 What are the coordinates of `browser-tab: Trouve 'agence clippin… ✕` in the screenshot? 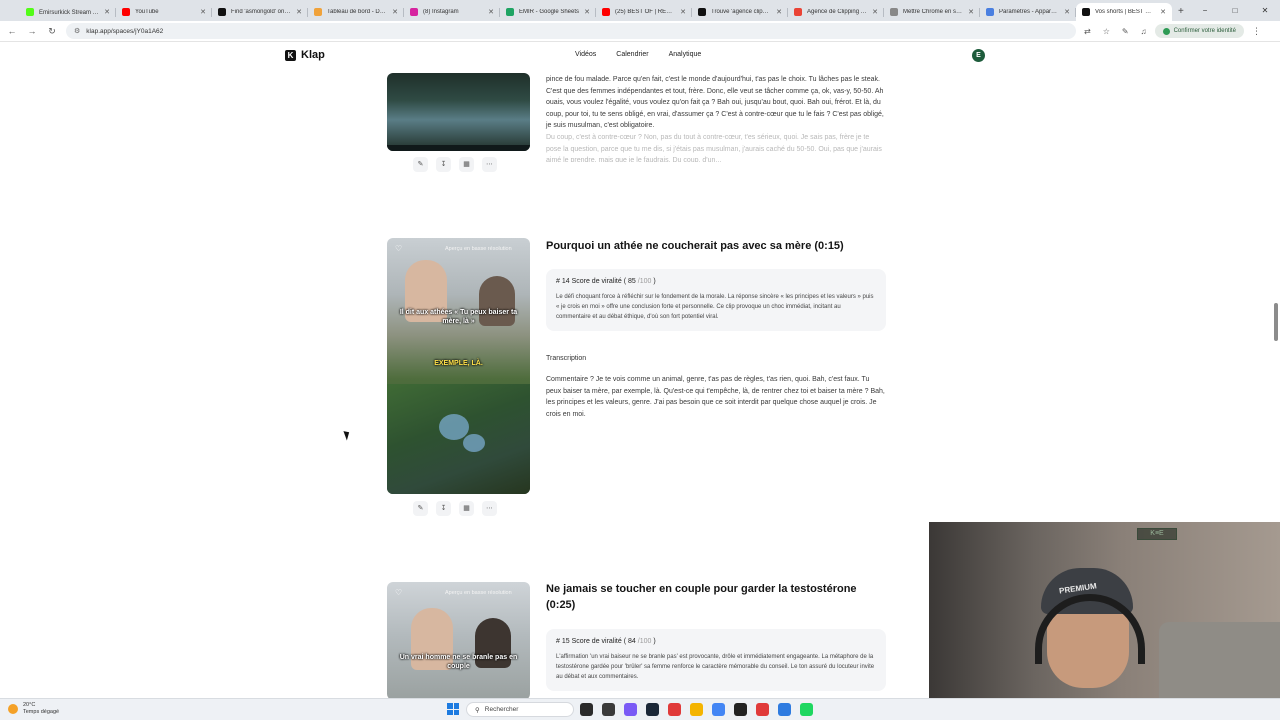 It's located at (740, 12).